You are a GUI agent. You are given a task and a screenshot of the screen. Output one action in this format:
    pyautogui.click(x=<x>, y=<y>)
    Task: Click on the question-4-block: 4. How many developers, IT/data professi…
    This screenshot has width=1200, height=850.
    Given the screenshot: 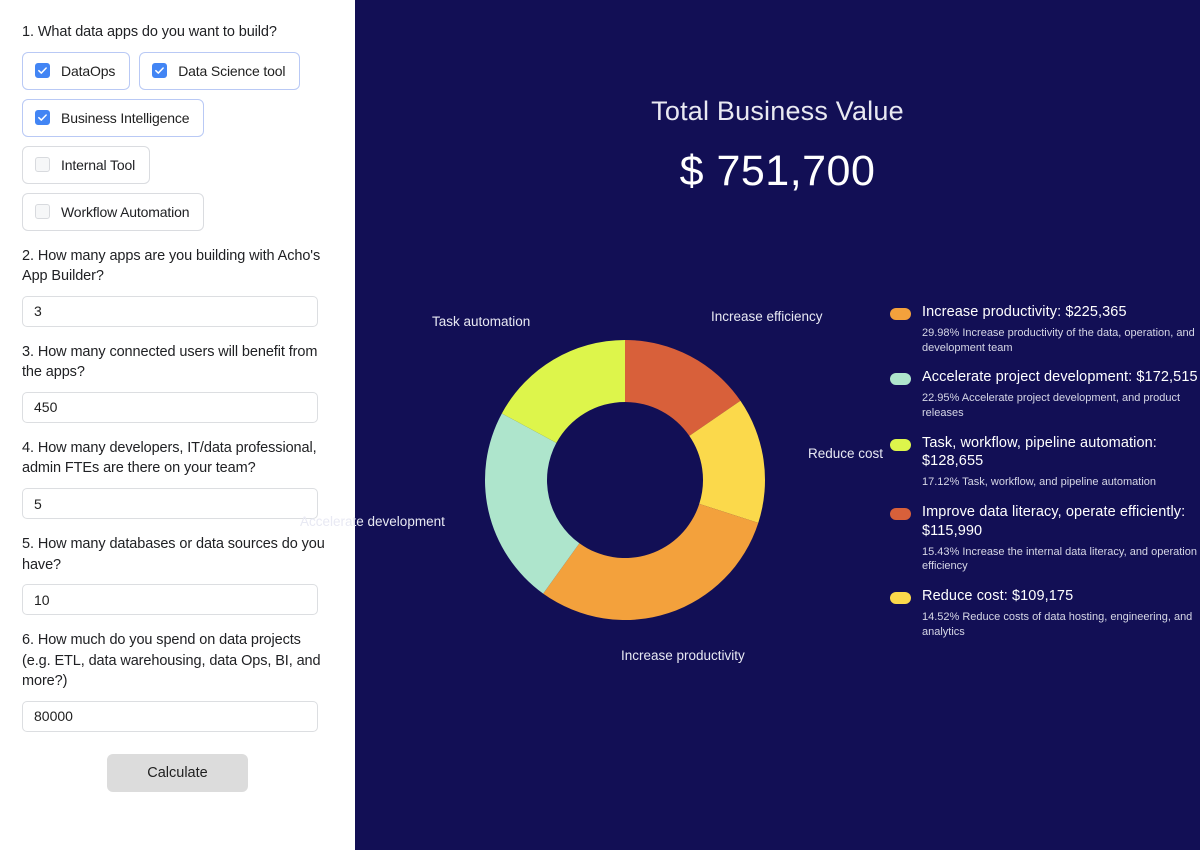 What is the action you would take?
    pyautogui.click(x=177, y=479)
    